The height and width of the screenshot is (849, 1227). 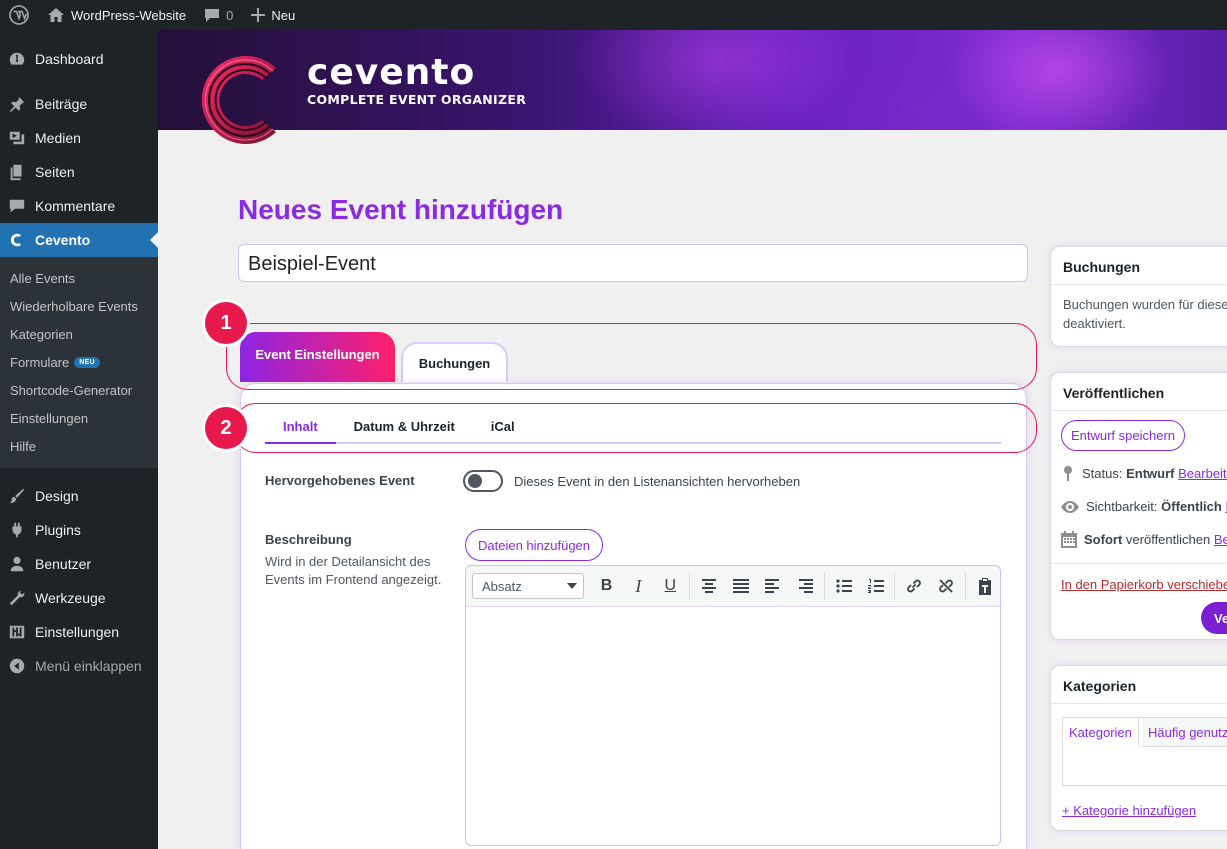 I want to click on unlink-icon, so click(x=946, y=586).